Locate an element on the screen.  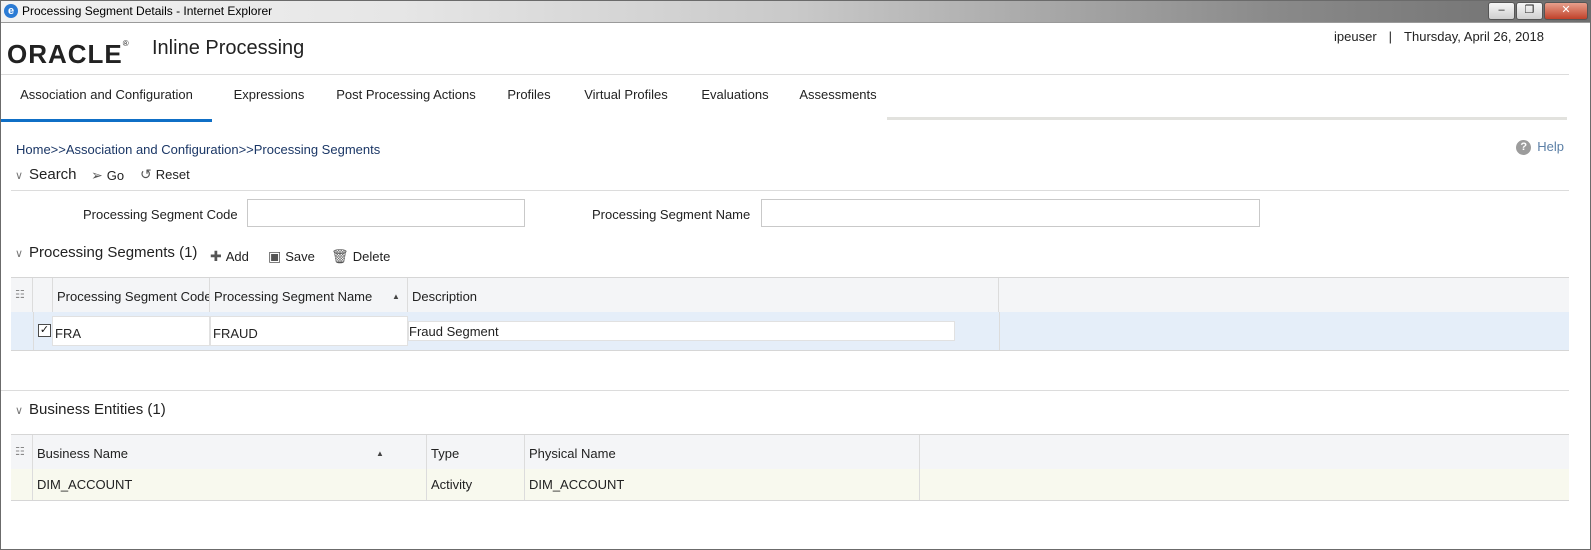
reset-button: ↺ Reset is located at coordinates (165, 174).